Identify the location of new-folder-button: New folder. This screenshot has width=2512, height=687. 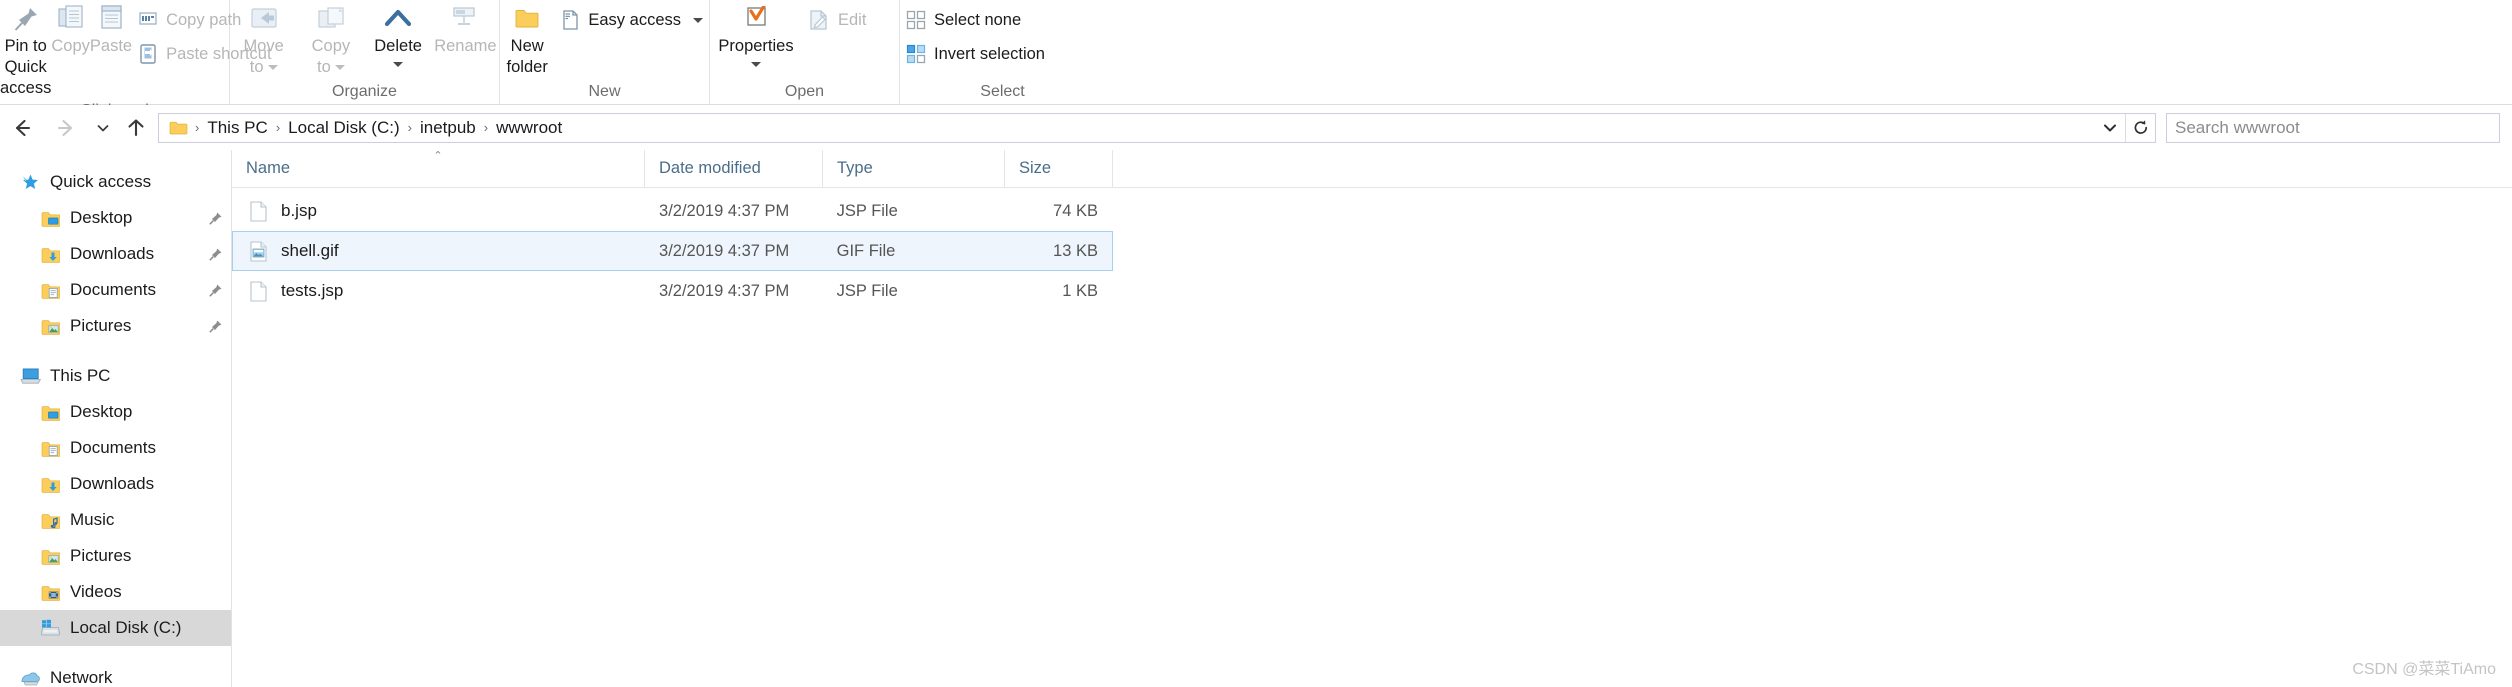
(527, 40).